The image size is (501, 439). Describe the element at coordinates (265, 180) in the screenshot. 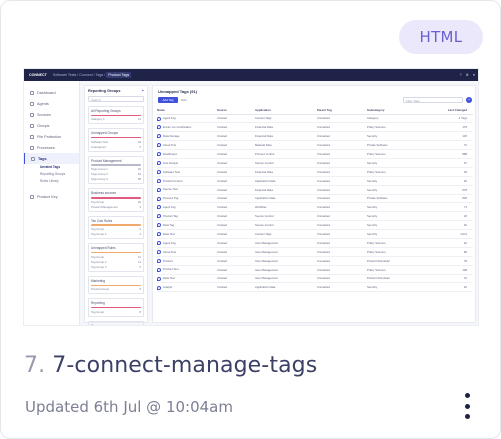

I see `cell-text: Application Data` at that location.